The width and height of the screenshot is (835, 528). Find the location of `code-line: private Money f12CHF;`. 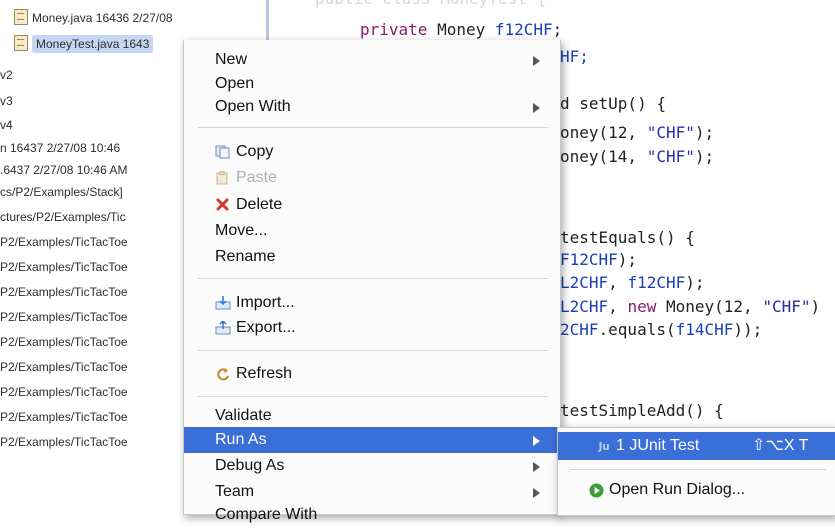

code-line: private Money f12CHF; is located at coordinates (461, 29).